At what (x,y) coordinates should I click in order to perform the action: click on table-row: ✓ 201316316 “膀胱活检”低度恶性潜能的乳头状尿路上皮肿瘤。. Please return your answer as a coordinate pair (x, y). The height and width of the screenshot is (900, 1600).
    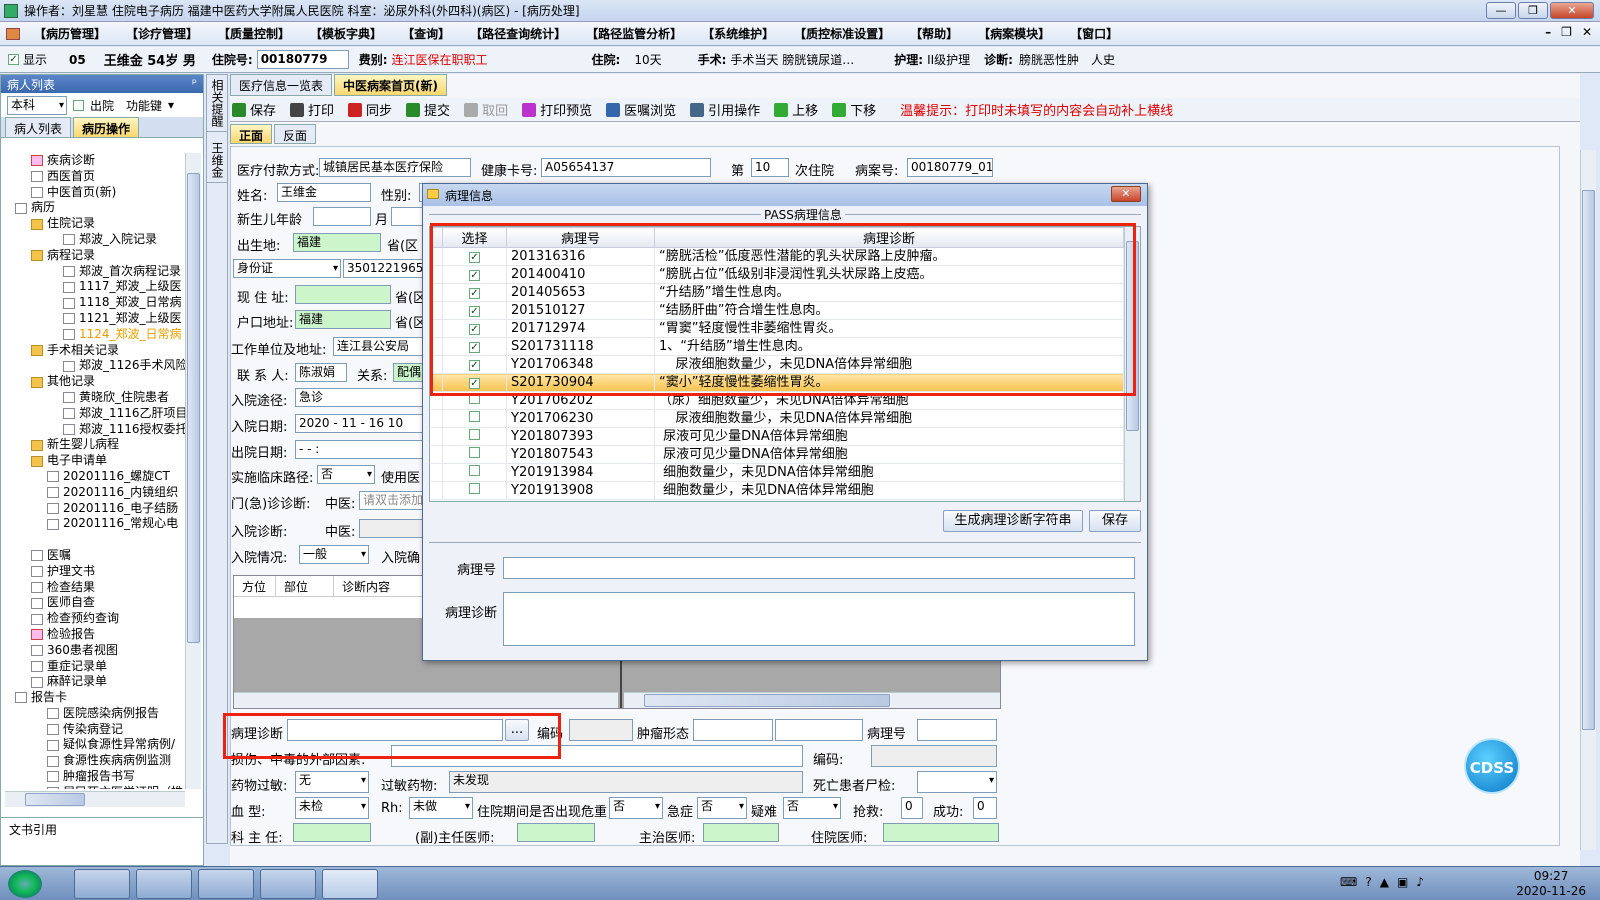
    Looking at the image, I should click on (777, 256).